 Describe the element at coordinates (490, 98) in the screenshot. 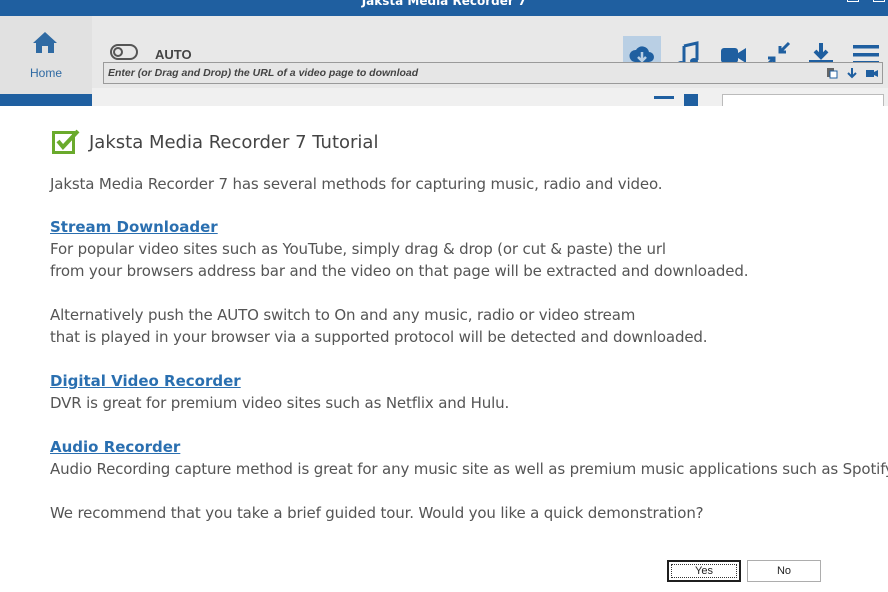

I see `sub-toolbar` at that location.